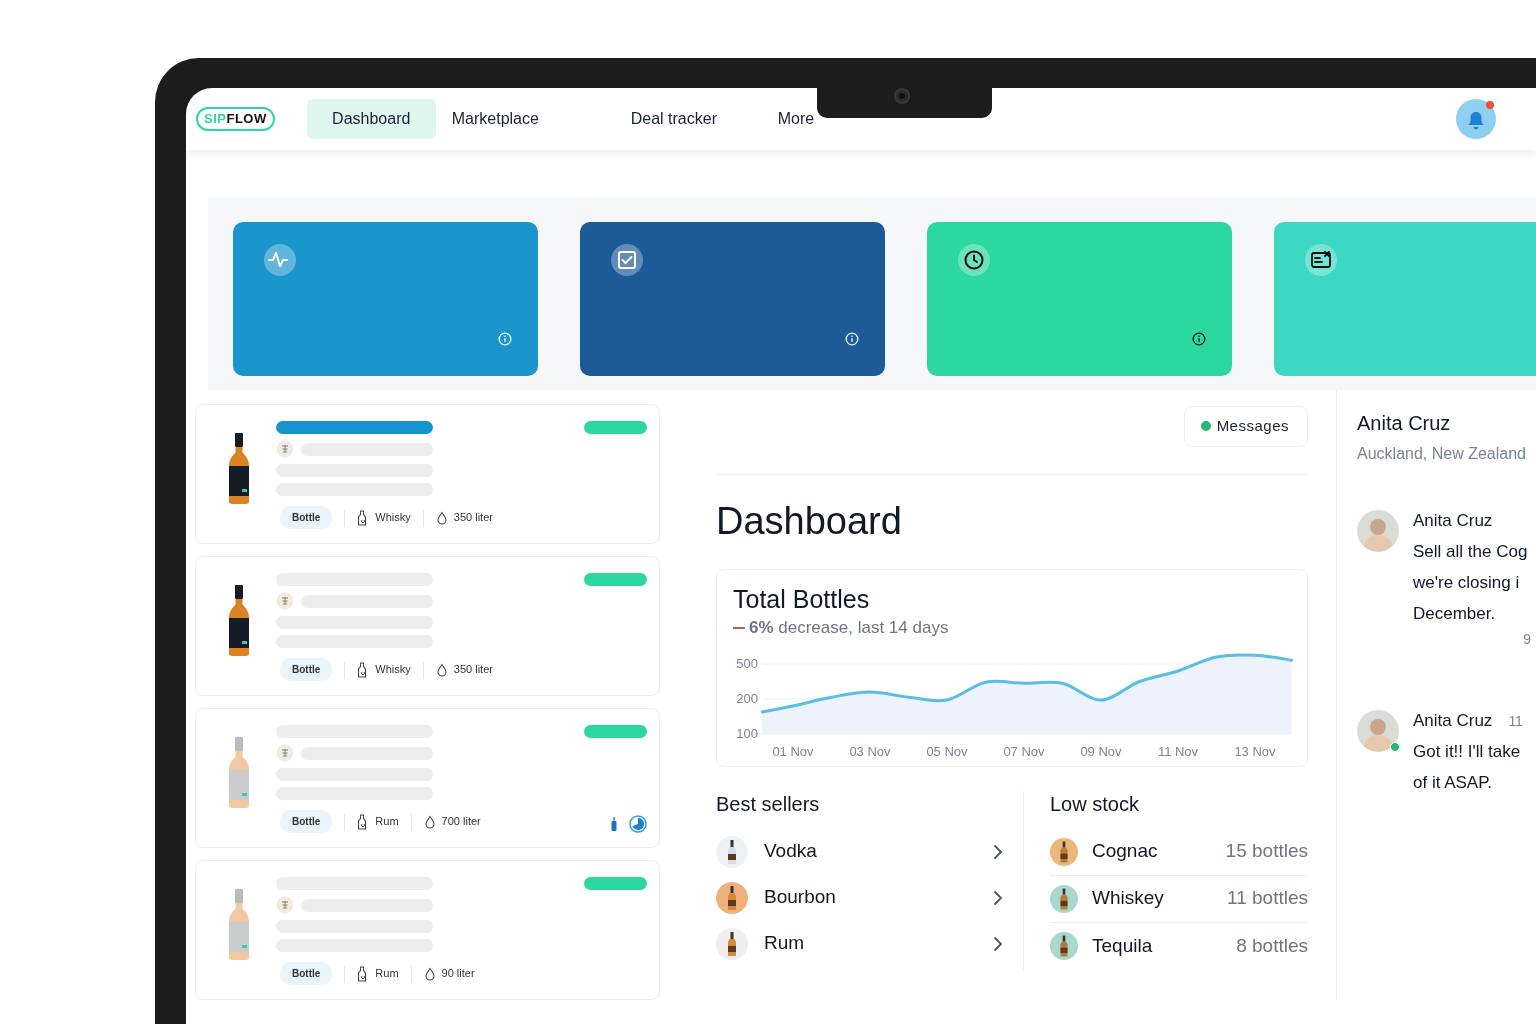  Describe the element at coordinates (859, 943) in the screenshot. I see `list-item: Rum` at that location.